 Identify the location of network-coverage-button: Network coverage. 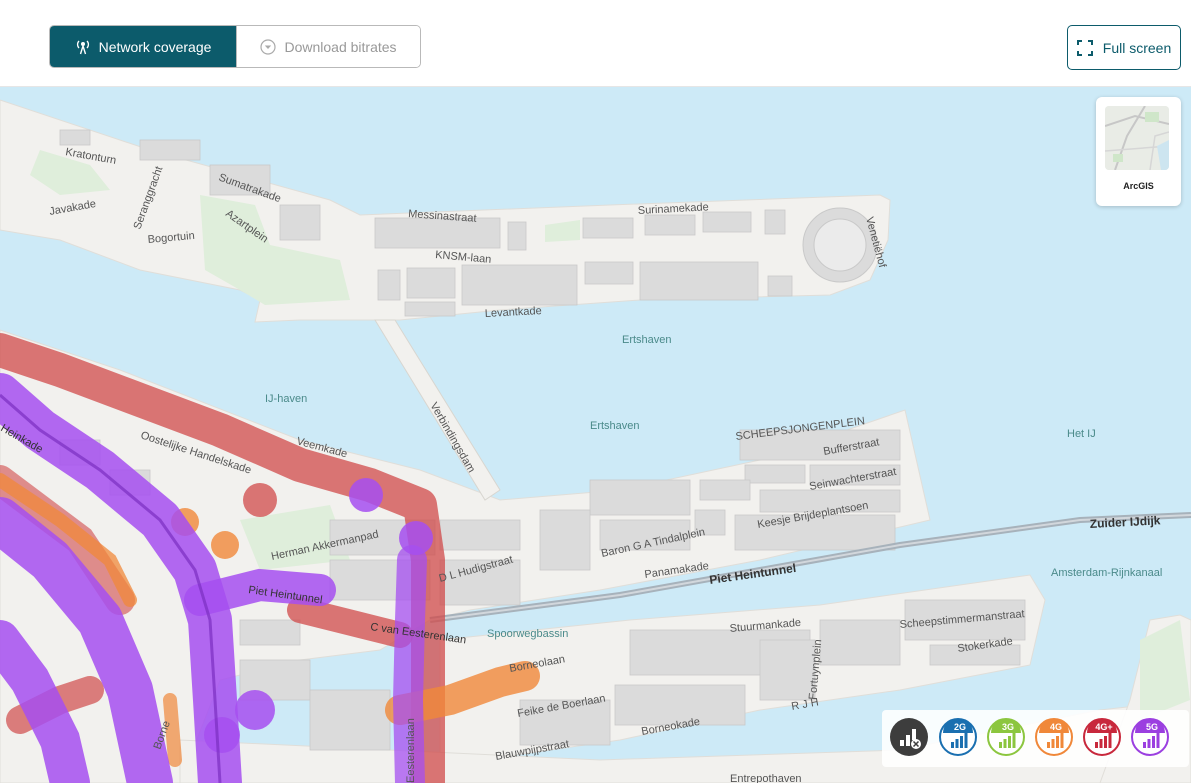
(143, 46).